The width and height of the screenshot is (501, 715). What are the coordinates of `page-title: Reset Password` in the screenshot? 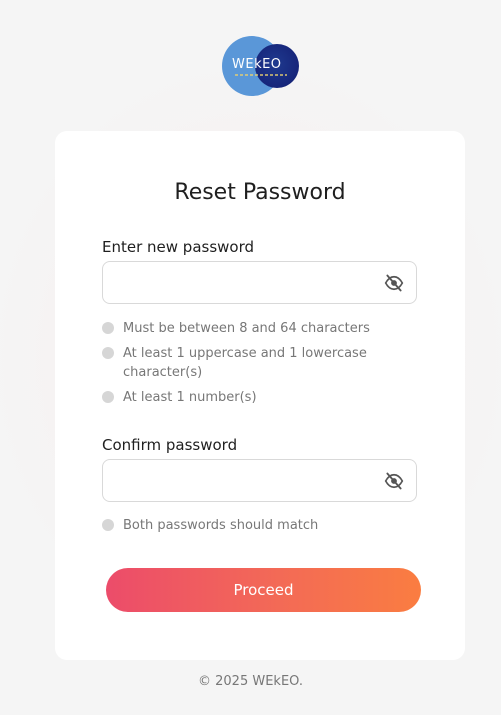 It's located at (260, 192).